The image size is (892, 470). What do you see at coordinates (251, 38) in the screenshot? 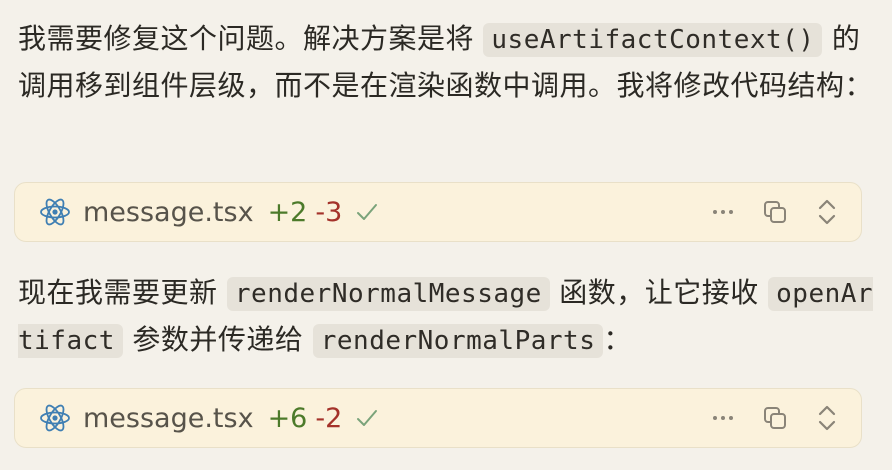
I see `message-text: 我需要修复这个问题。解决方案是将` at bounding box center [251, 38].